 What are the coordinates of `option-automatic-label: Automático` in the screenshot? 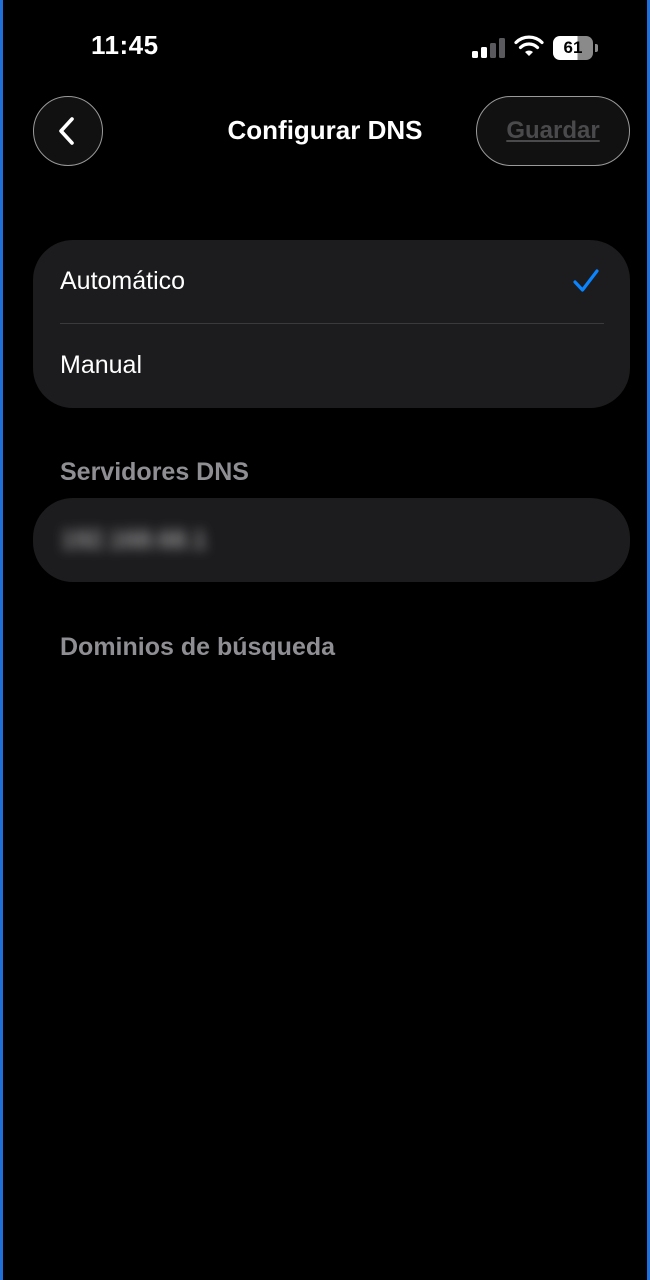 It's located at (123, 281).